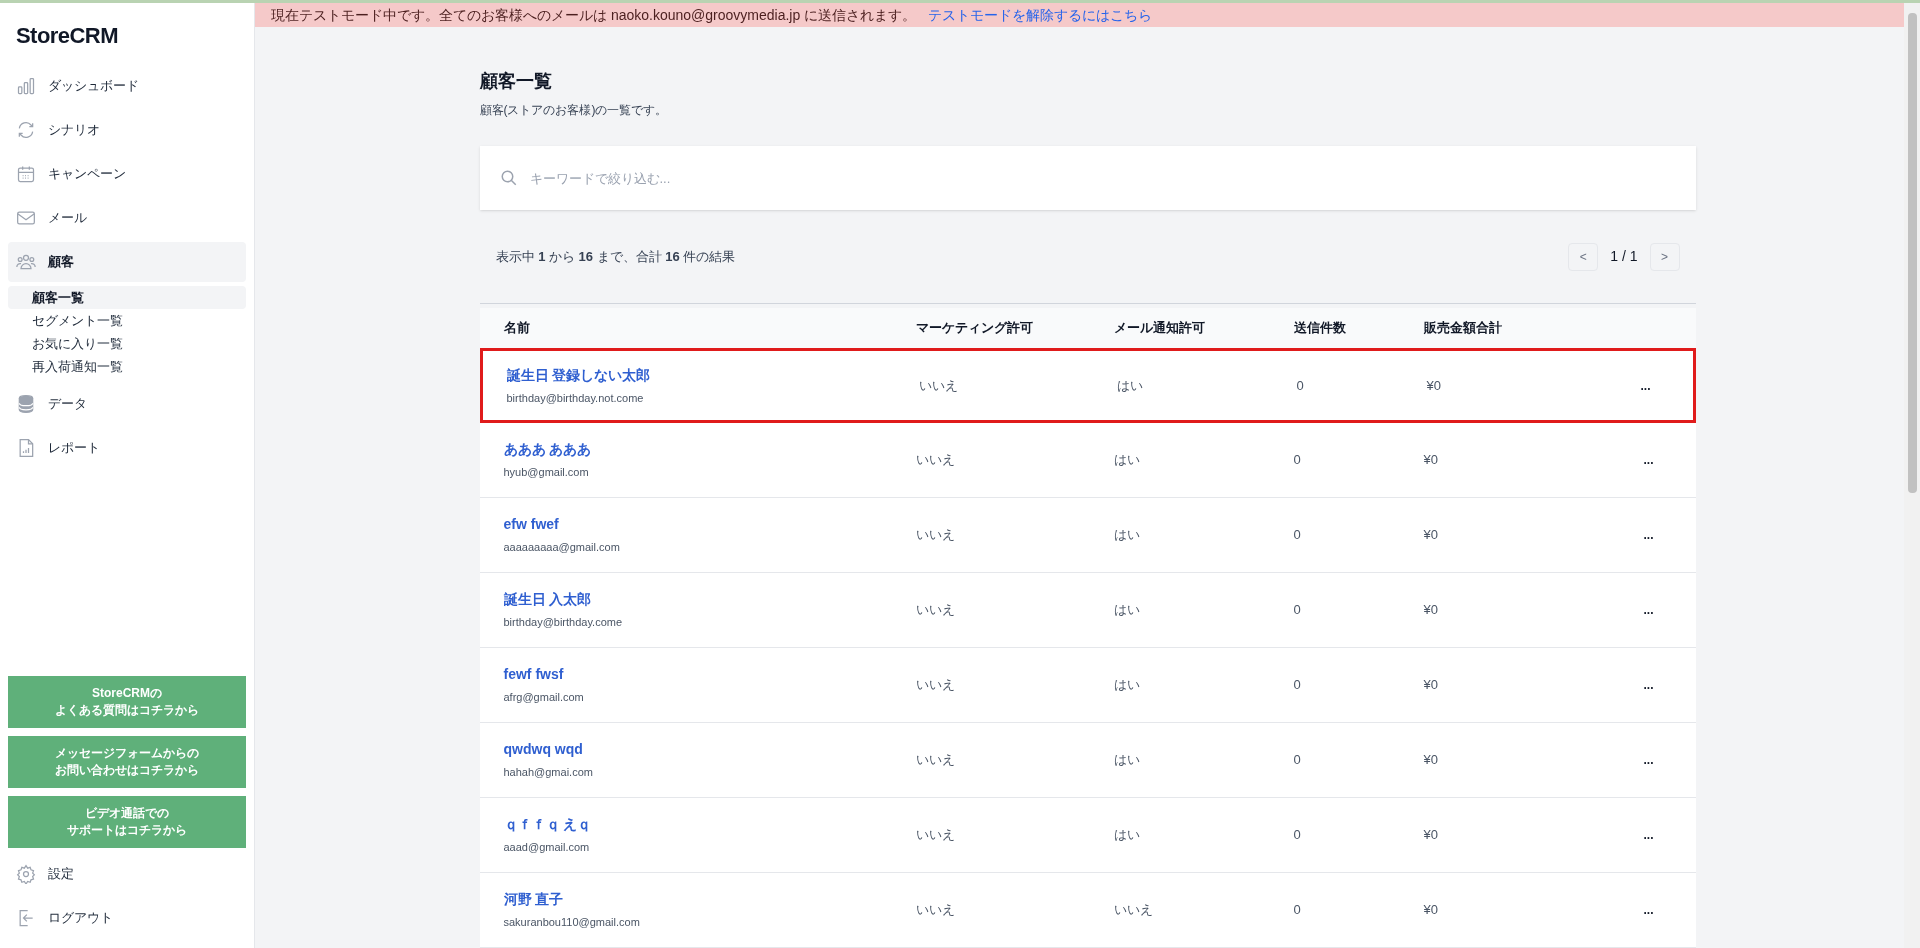  What do you see at coordinates (563, 623) in the screenshot?
I see `customer-email: birthday@birthday.come` at bounding box center [563, 623].